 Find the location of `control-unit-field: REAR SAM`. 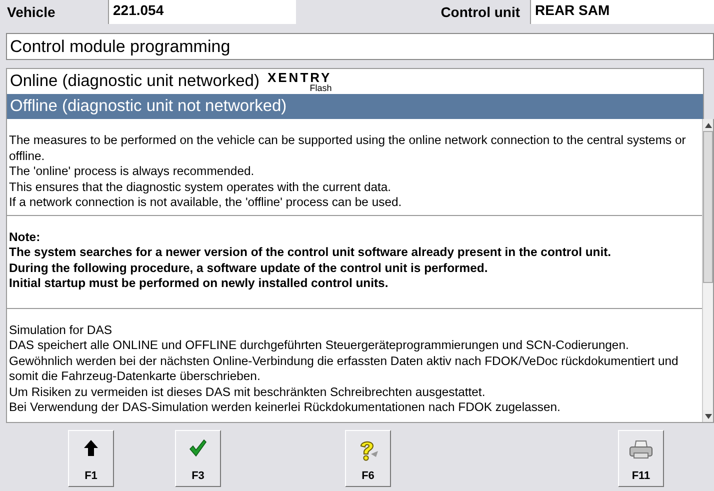

control-unit-field: REAR SAM is located at coordinates (622, 12).